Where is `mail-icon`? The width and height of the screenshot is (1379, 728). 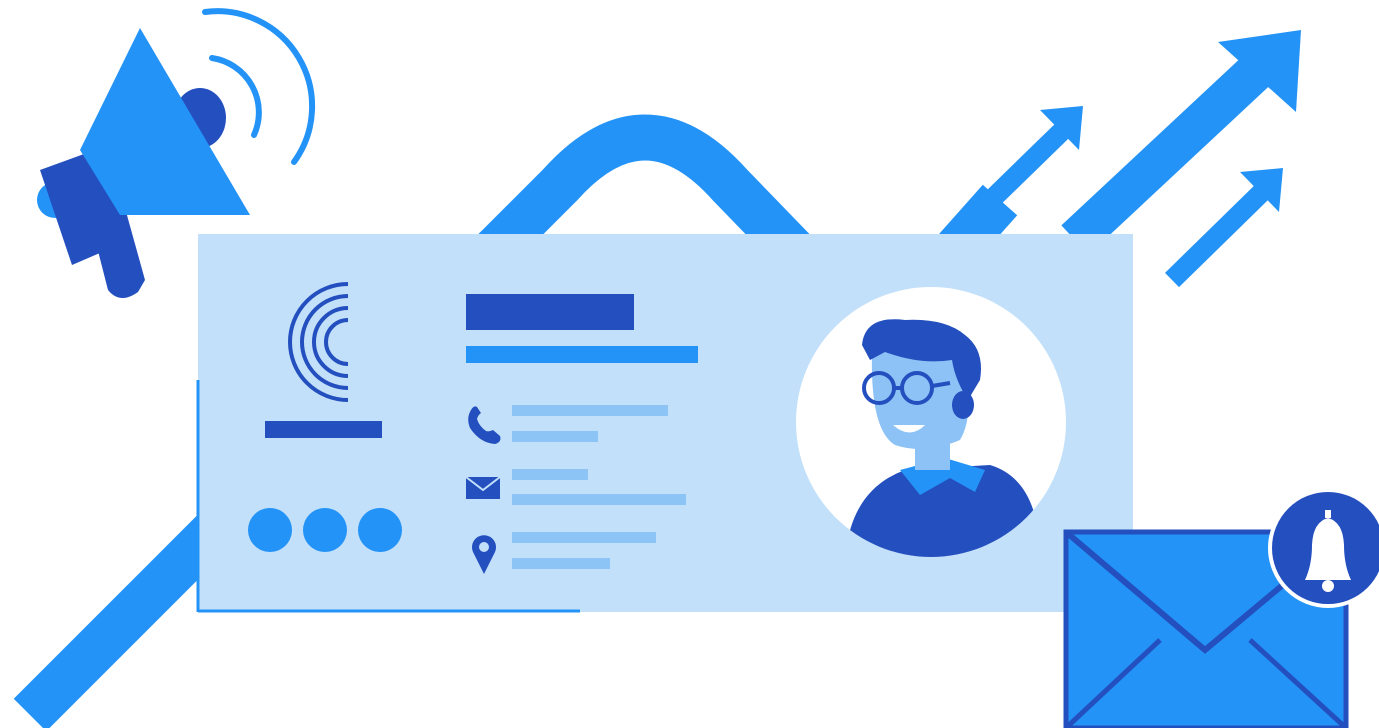 mail-icon is located at coordinates (483, 487).